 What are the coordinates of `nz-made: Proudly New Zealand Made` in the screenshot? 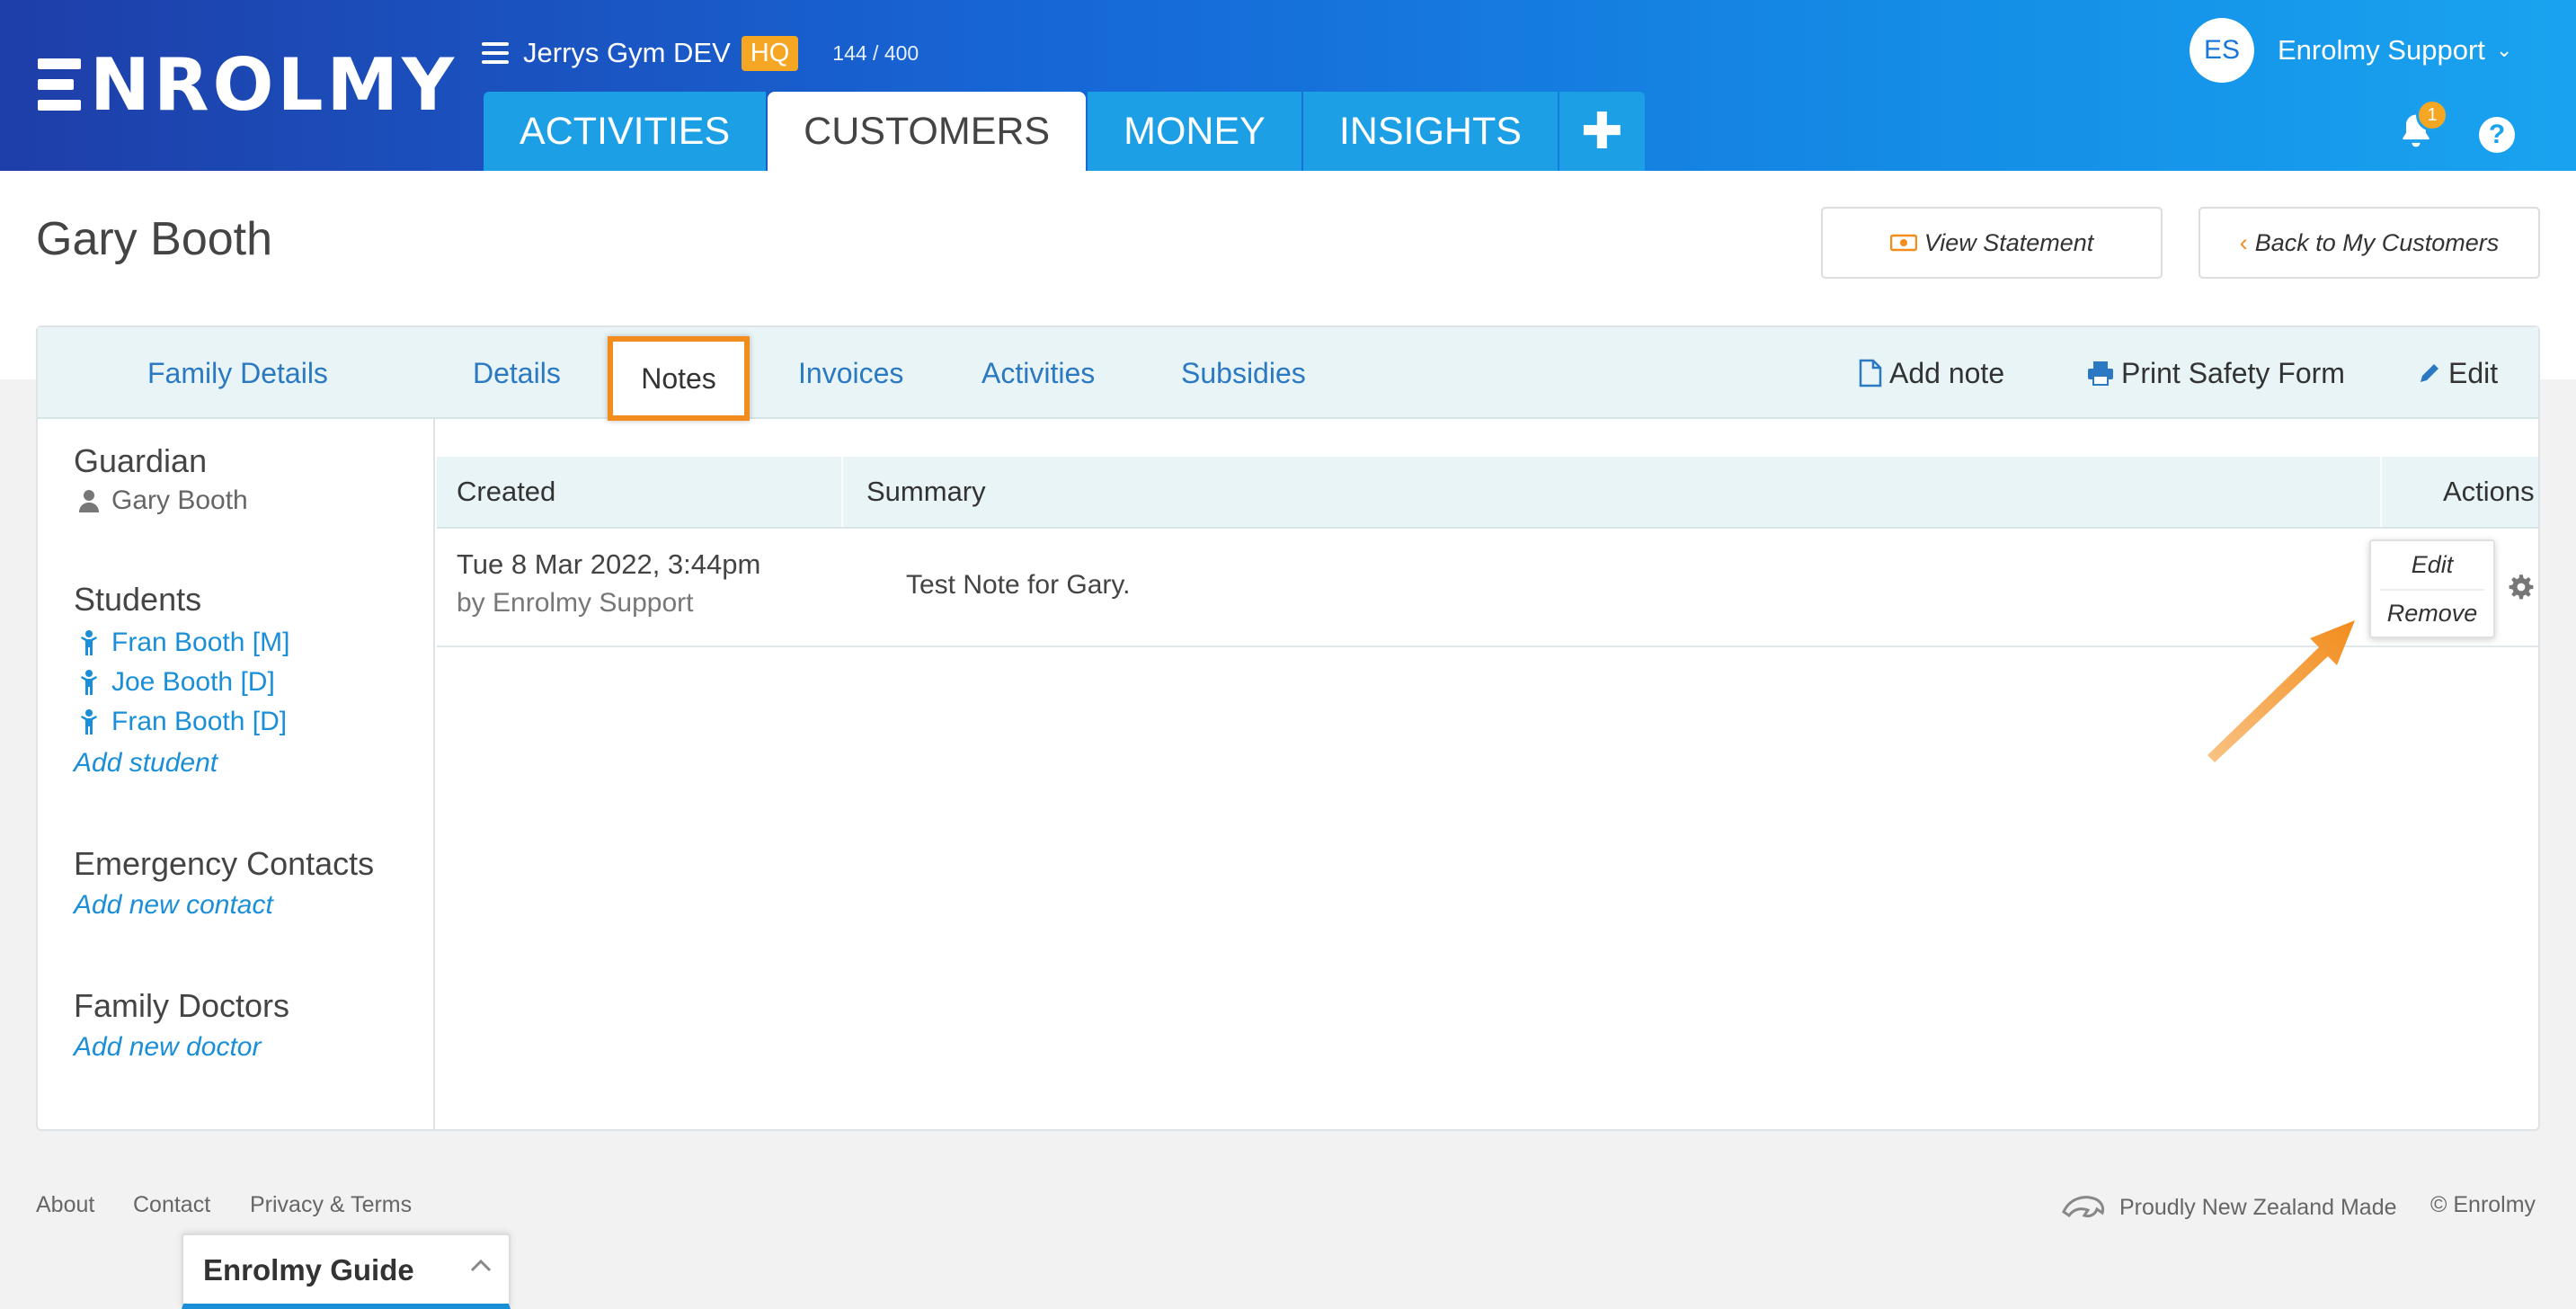 It's located at (2228, 1207).